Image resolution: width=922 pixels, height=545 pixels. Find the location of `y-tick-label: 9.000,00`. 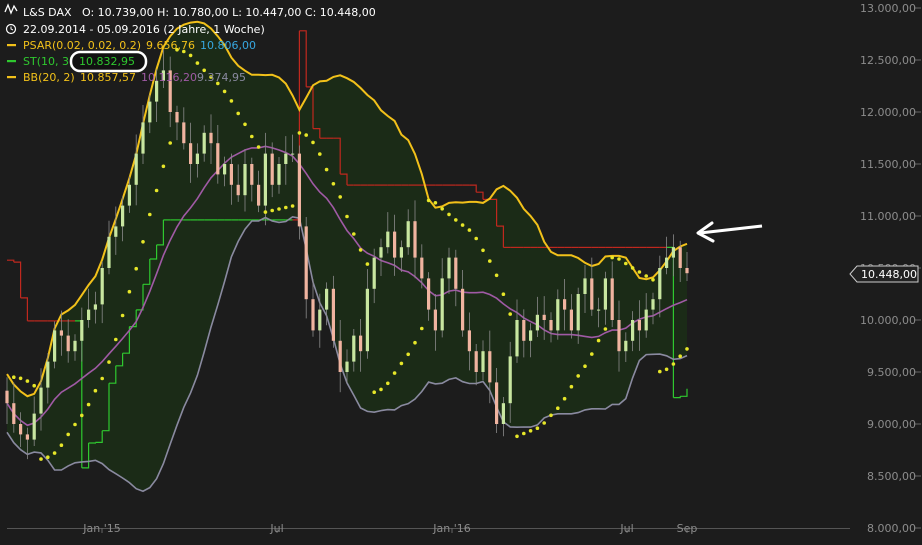

y-tick-label: 9.000,00 is located at coordinates (891, 424).